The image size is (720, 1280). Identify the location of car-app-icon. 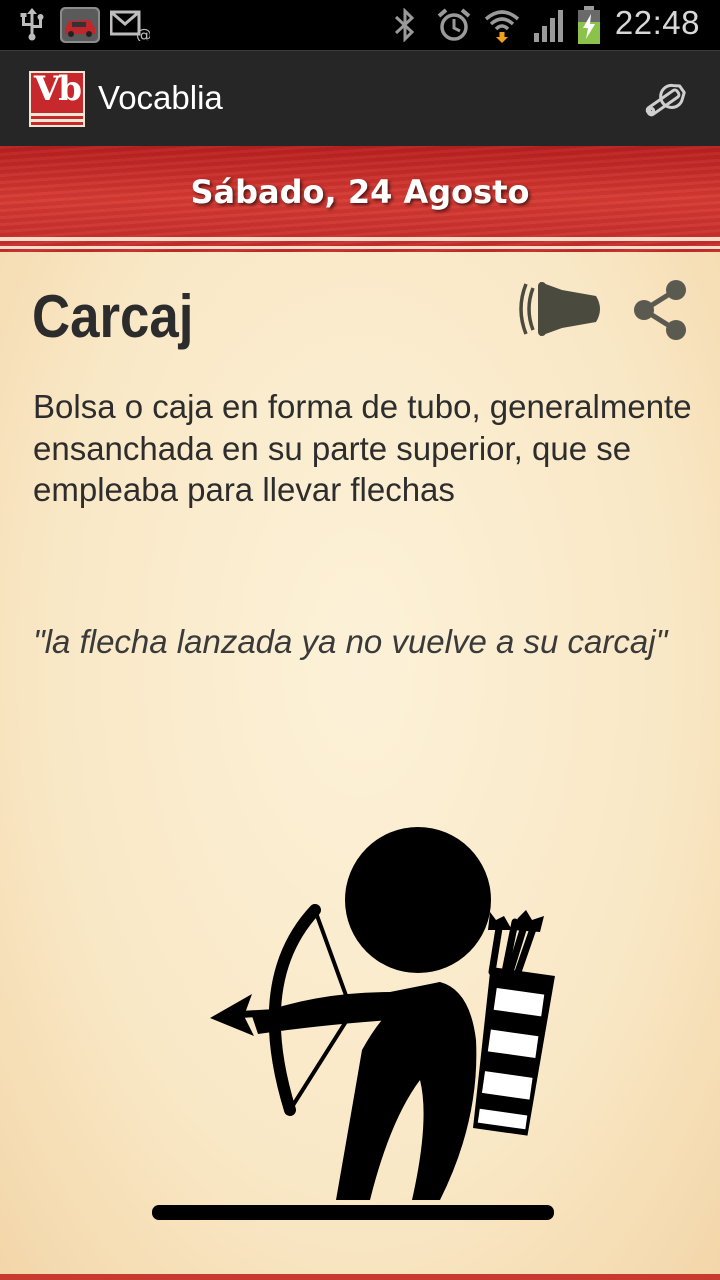
(80, 25).